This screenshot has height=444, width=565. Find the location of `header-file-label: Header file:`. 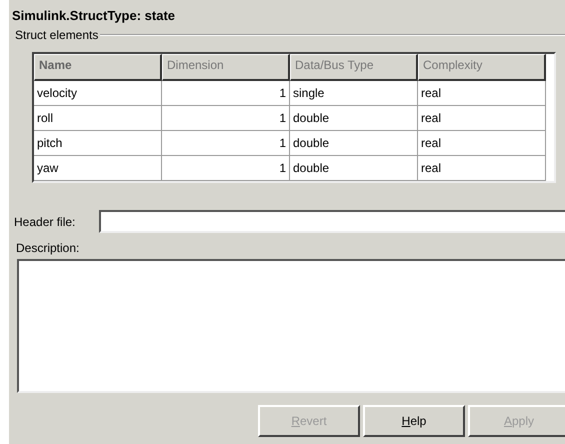

header-file-label: Header file: is located at coordinates (45, 221).